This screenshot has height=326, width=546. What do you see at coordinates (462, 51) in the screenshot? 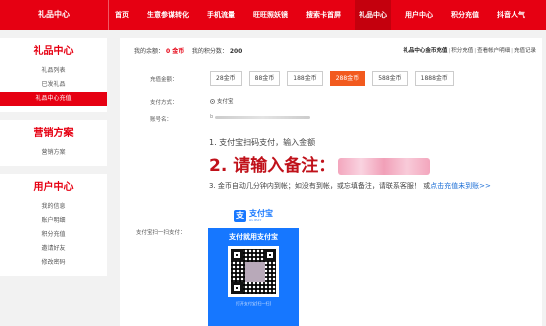
I see `link-points-recharge: 积分充值` at bounding box center [462, 51].